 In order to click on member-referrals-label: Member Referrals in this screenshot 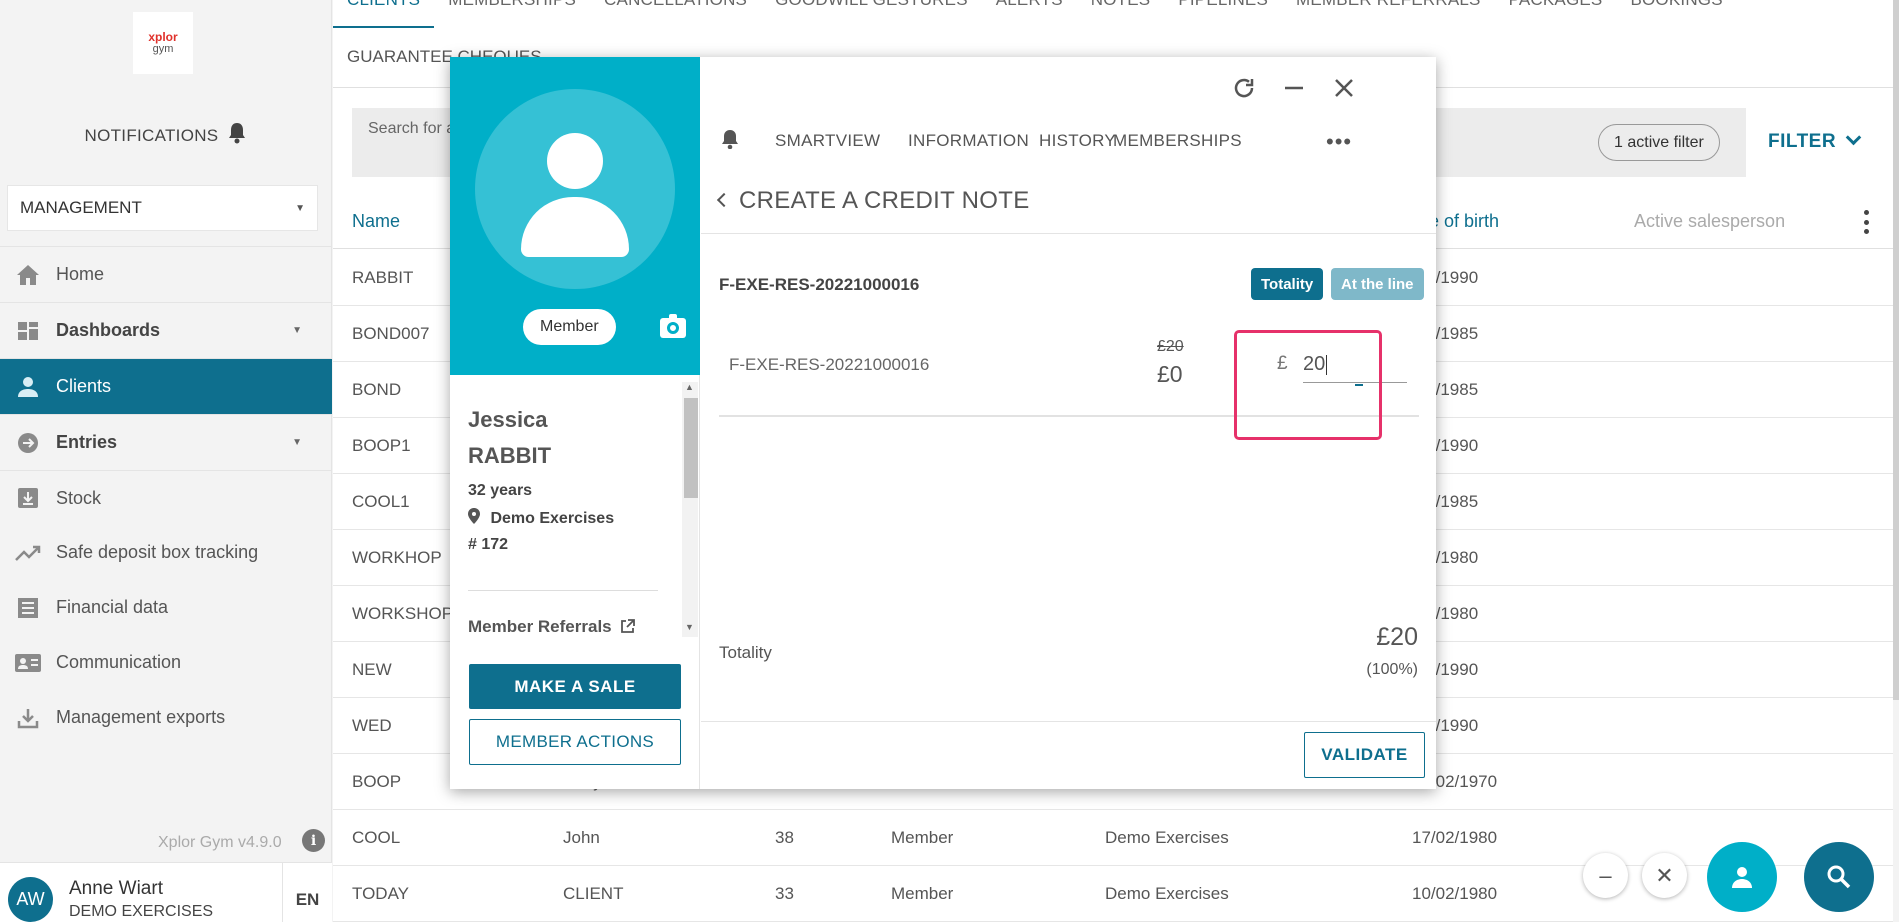, I will do `click(540, 626)`.